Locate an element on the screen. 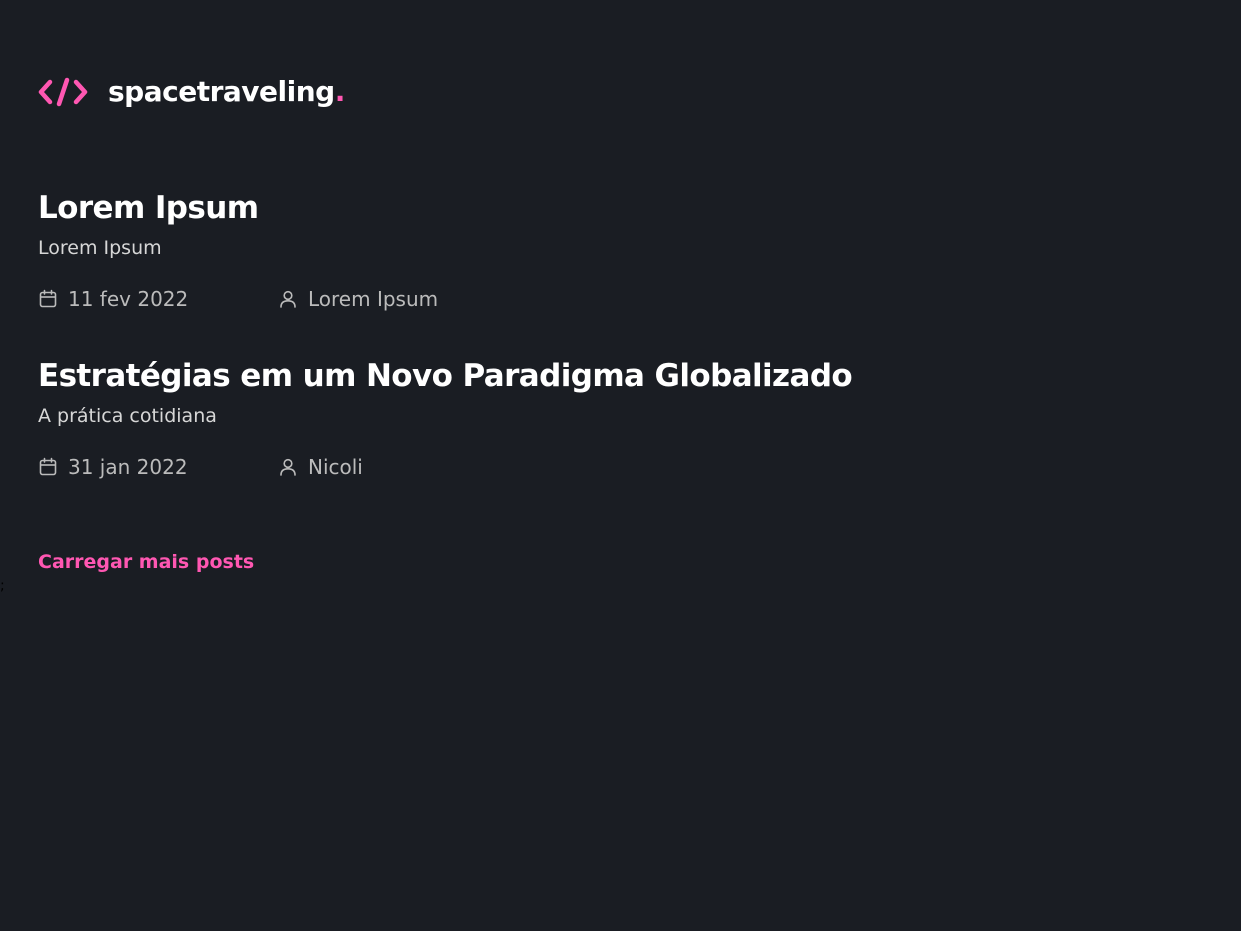 Image resolution: width=1241 pixels, height=931 pixels. post-author-text: Nicoli is located at coordinates (335, 467).